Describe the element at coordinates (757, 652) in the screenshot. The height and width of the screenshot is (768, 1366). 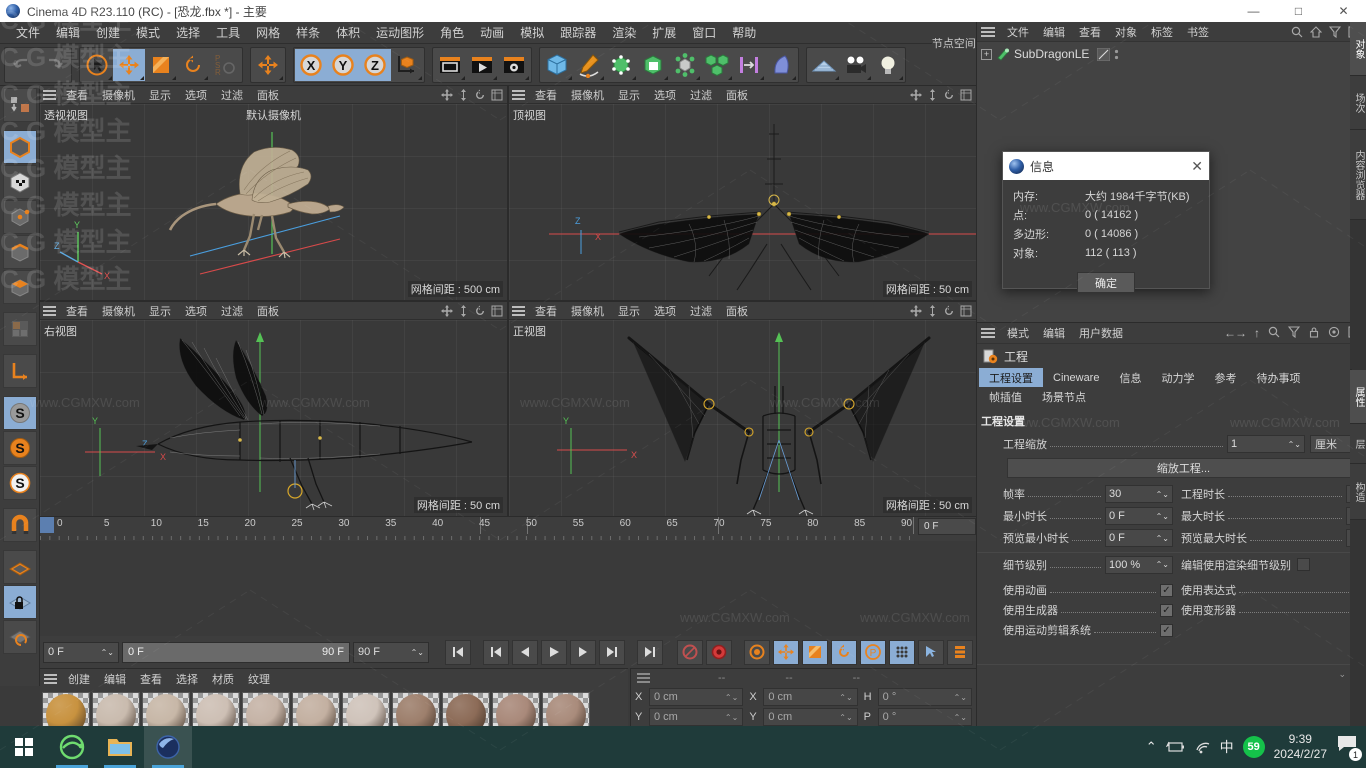
I see `keyframe-selection-button` at that location.